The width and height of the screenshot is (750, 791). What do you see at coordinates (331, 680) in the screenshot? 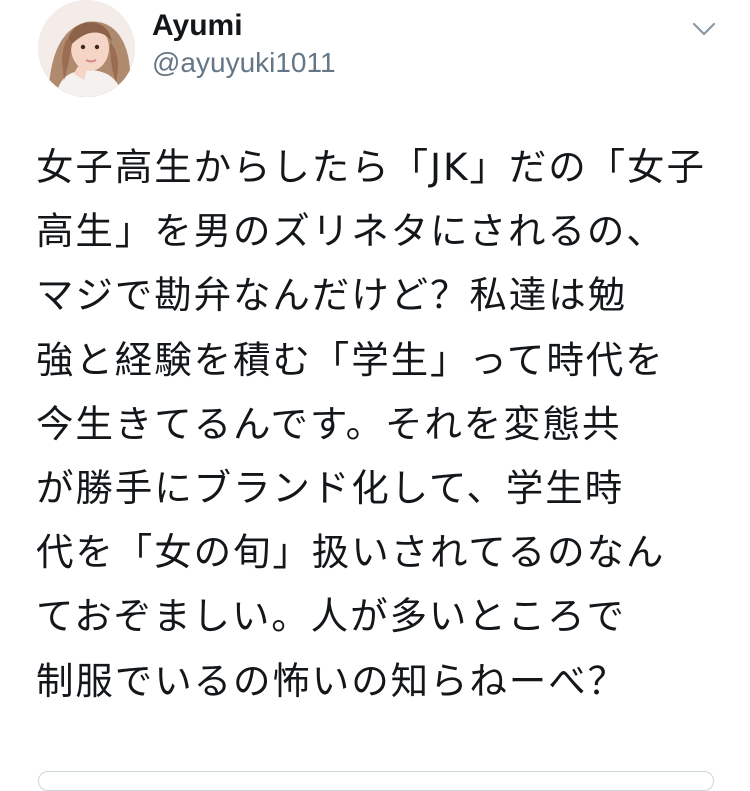
I see `tweet-text-line: 制服でいるの怖いの知らねーべ？` at bounding box center [331, 680].